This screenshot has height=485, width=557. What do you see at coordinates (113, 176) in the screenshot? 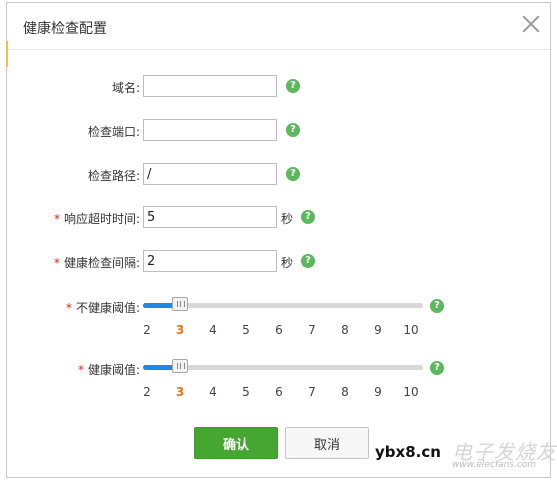
I see `path-label: 检查路径:` at bounding box center [113, 176].